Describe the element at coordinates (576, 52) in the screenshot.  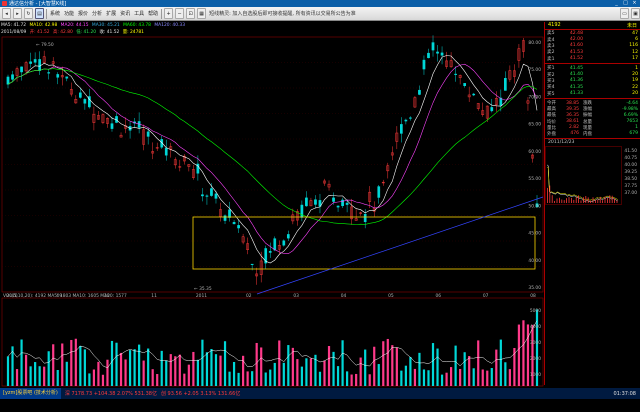
I see `ask-price: 41.53` at that location.